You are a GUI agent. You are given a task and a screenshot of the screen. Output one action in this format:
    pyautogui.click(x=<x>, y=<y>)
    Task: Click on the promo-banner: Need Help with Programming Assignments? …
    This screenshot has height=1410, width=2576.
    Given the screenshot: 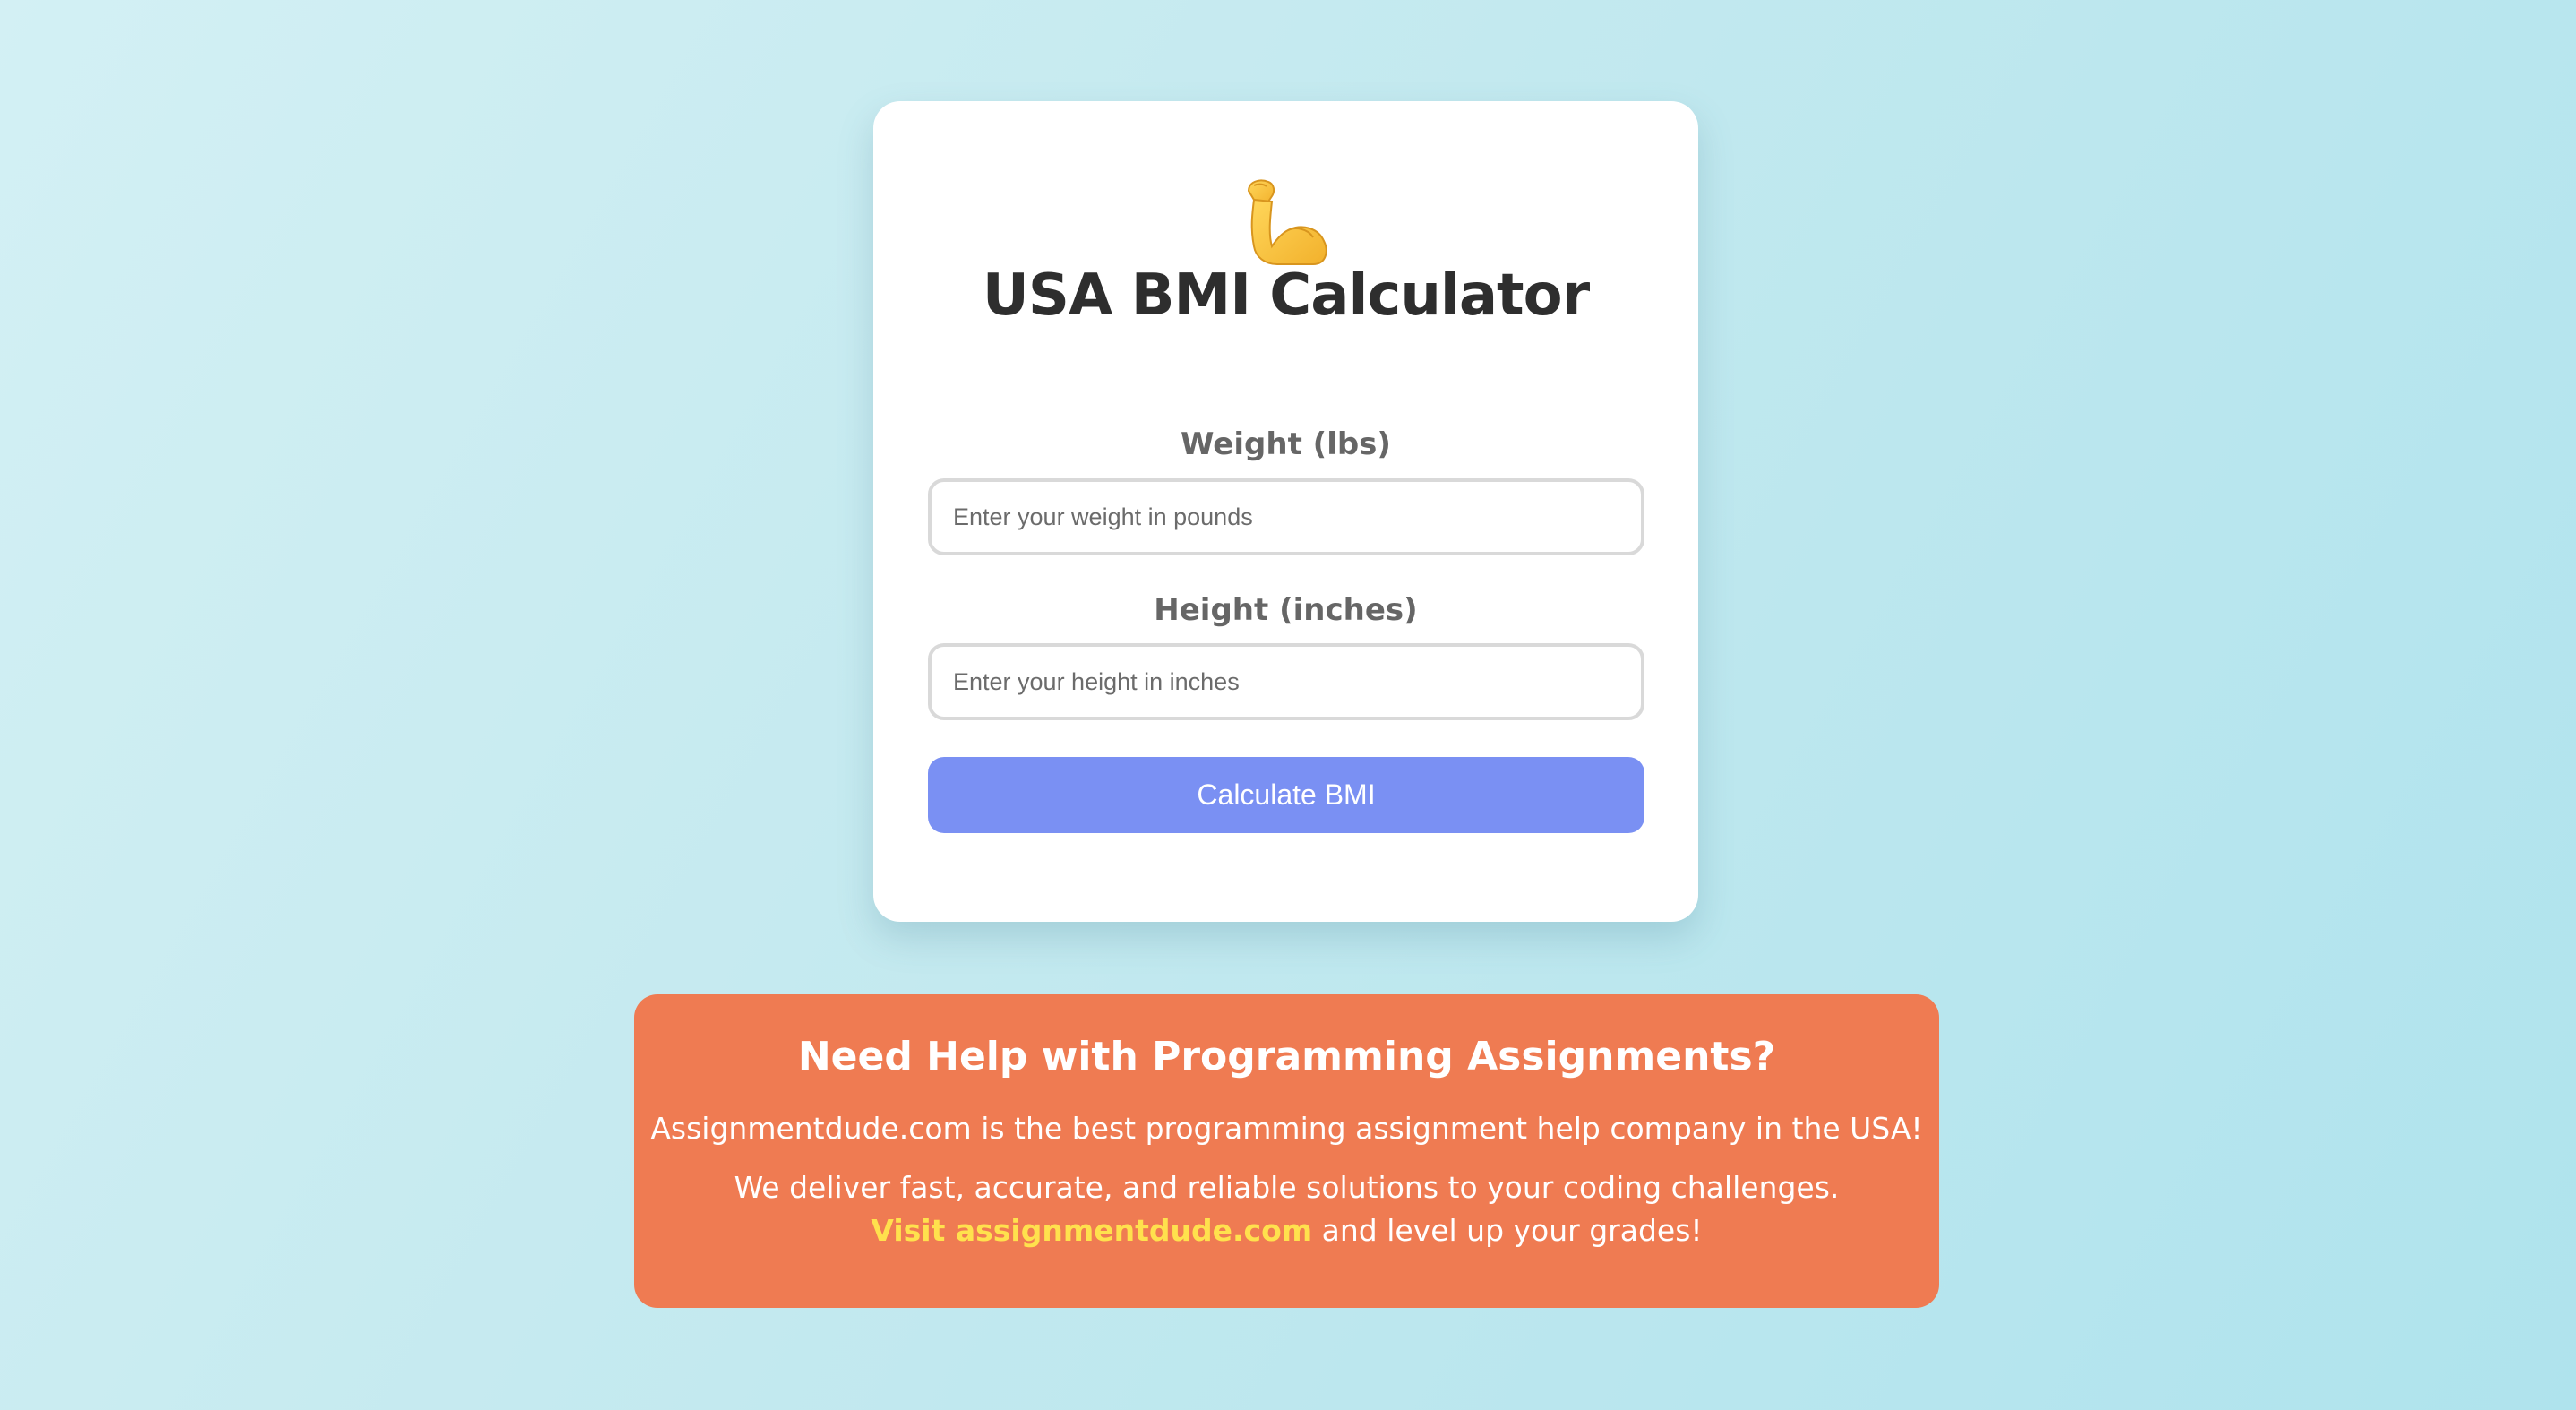 What is the action you would take?
    pyautogui.click(x=1286, y=1151)
    